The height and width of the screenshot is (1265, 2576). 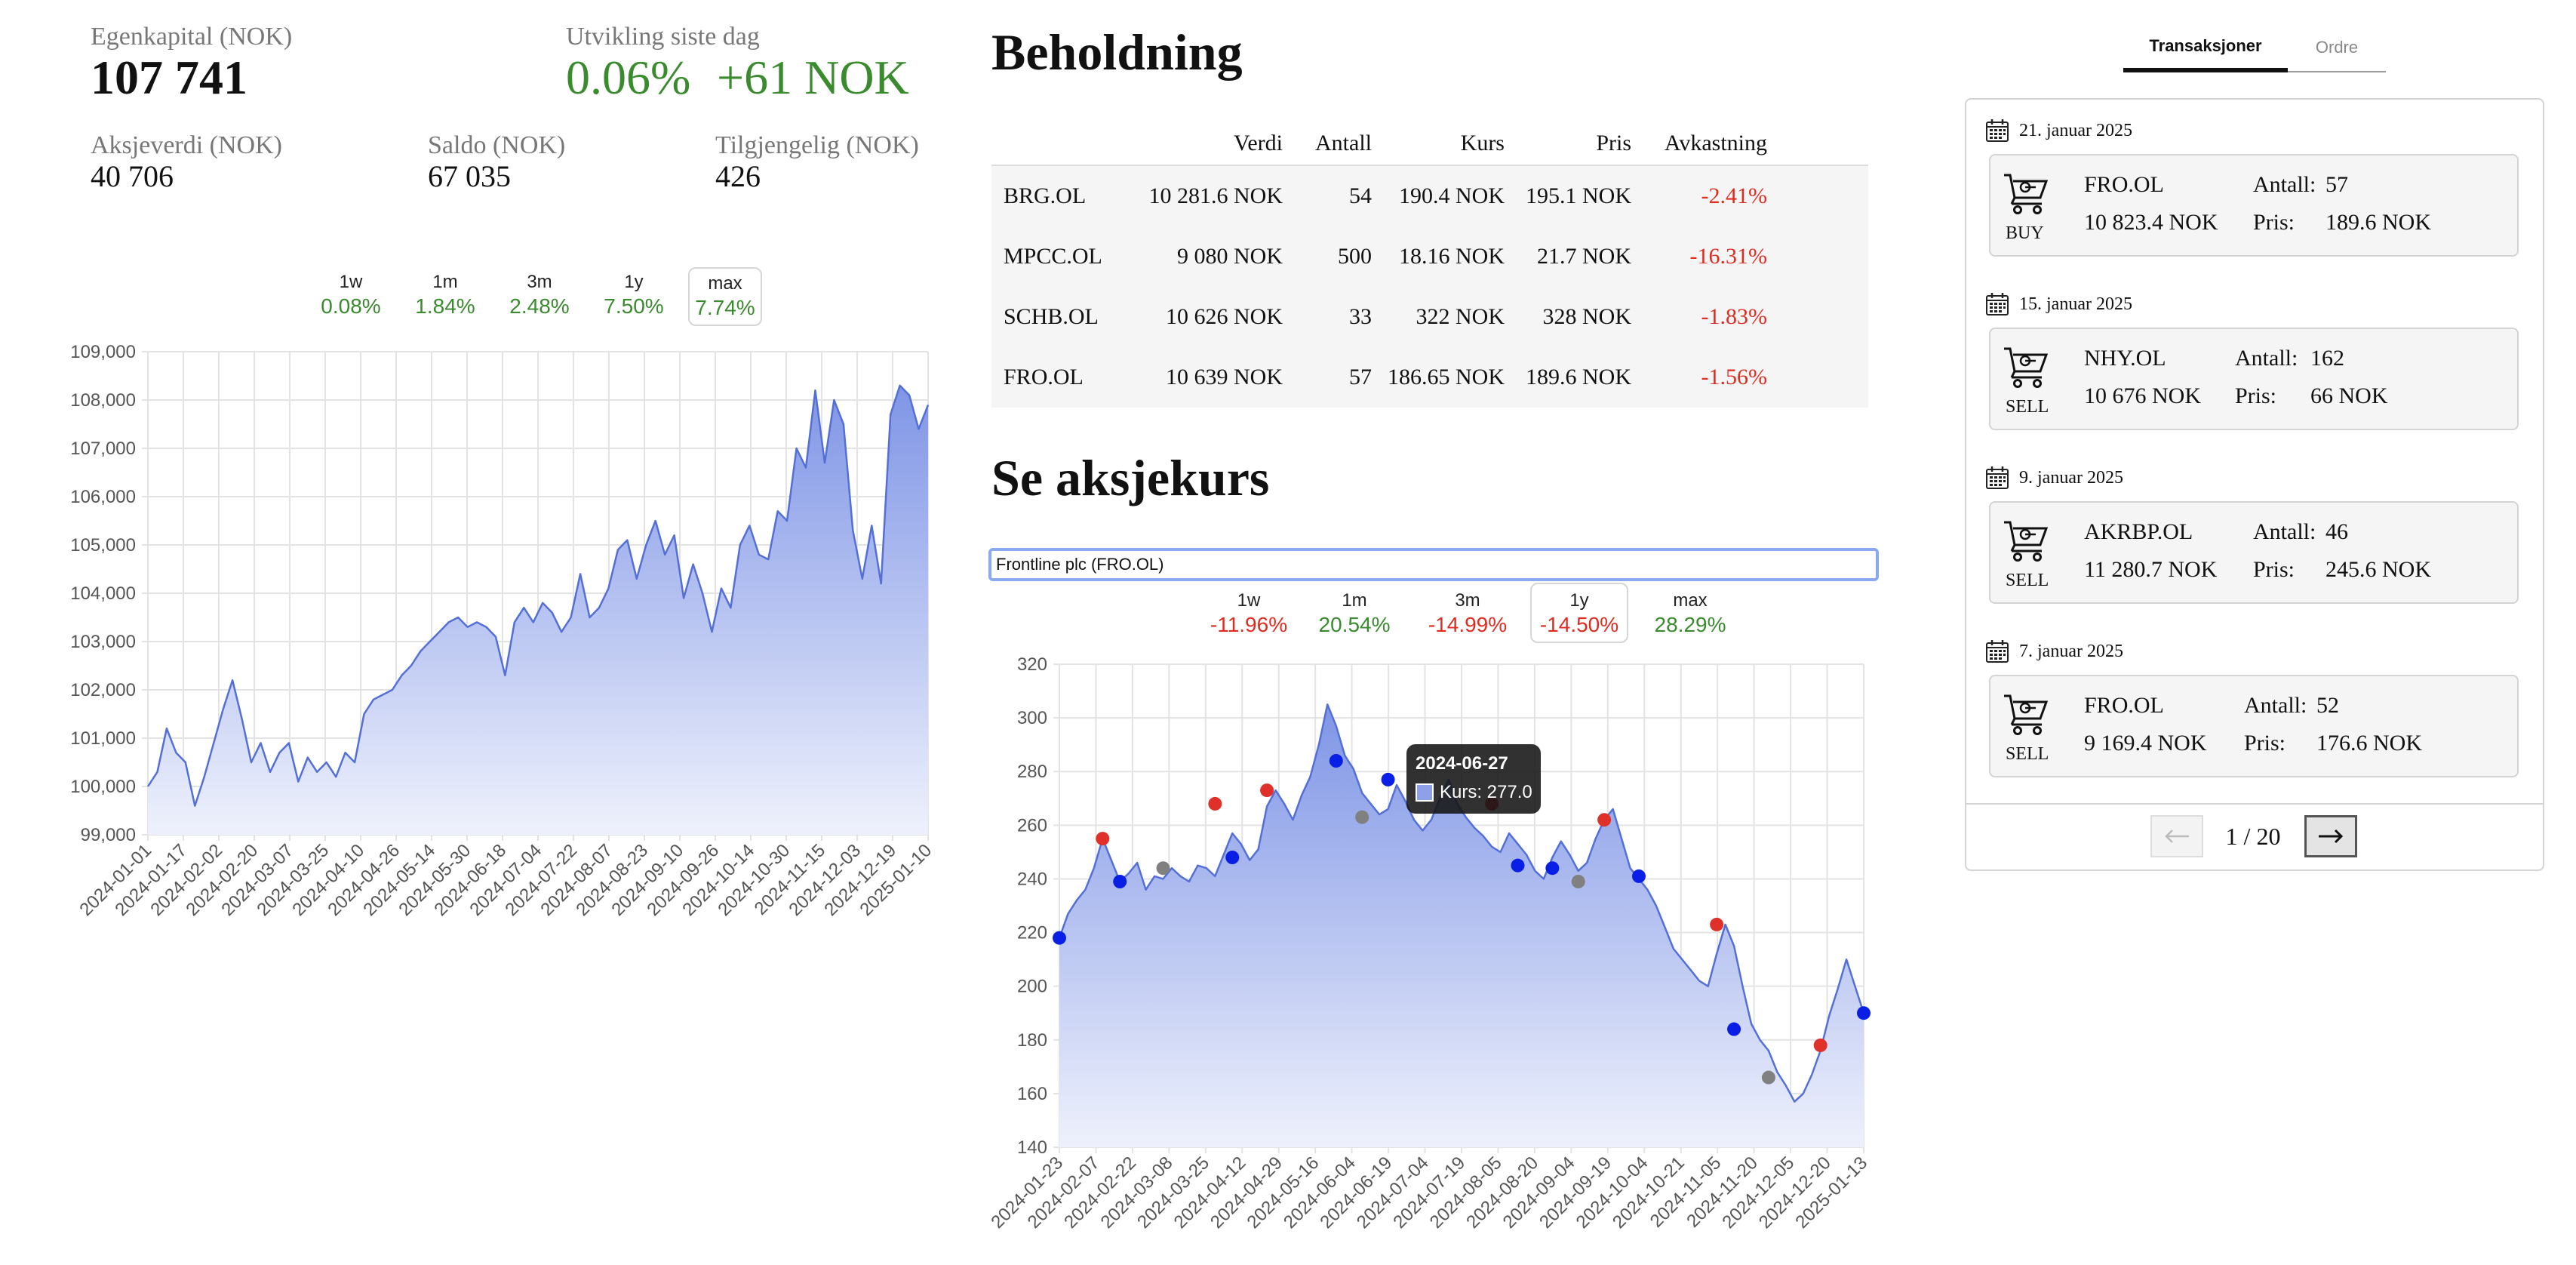 What do you see at coordinates (539, 299) in the screenshot?
I see `portfolio-period-3m: 3m 2.48%` at bounding box center [539, 299].